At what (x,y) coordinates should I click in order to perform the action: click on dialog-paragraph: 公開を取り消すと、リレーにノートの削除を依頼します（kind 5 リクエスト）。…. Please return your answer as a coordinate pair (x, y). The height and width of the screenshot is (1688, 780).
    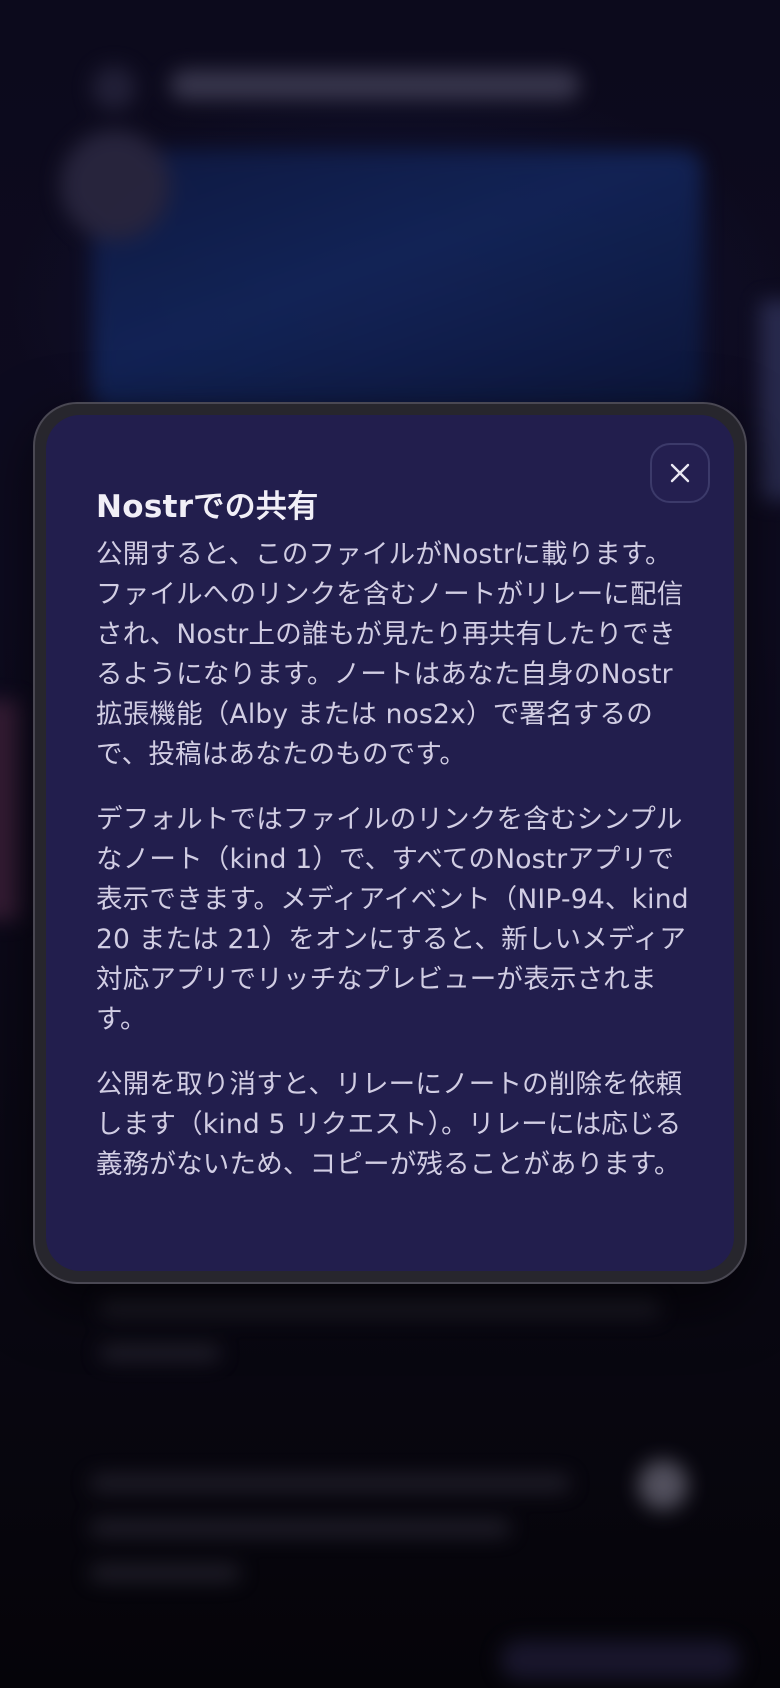
    Looking at the image, I should click on (389, 1124).